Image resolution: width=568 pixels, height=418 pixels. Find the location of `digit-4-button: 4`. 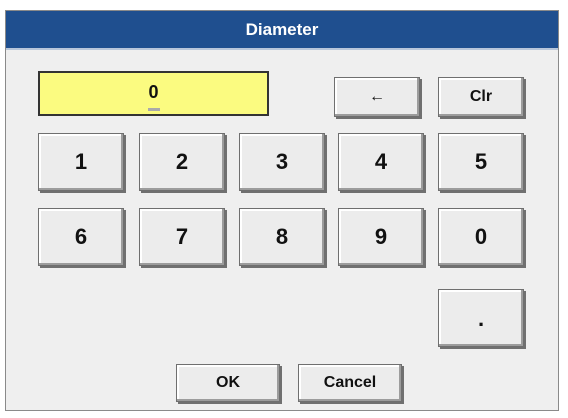

digit-4-button: 4 is located at coordinates (381, 162).